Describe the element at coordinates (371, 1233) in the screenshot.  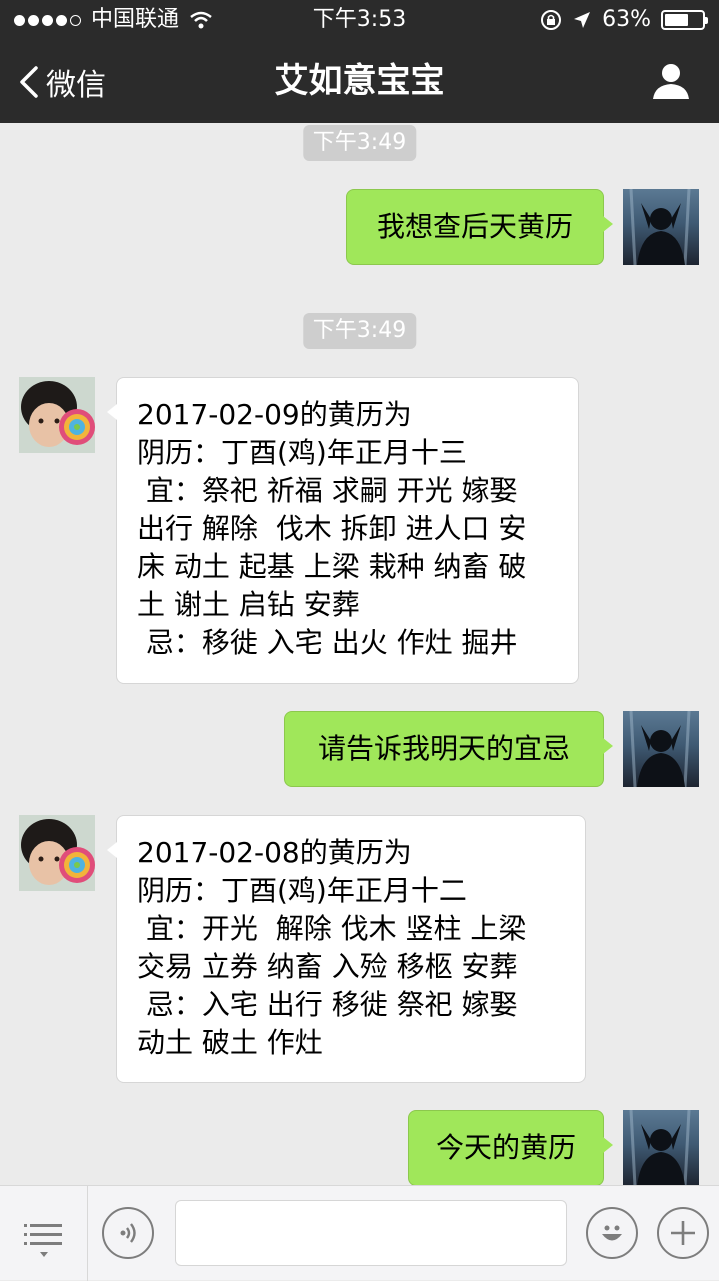
I see `message-input` at that location.